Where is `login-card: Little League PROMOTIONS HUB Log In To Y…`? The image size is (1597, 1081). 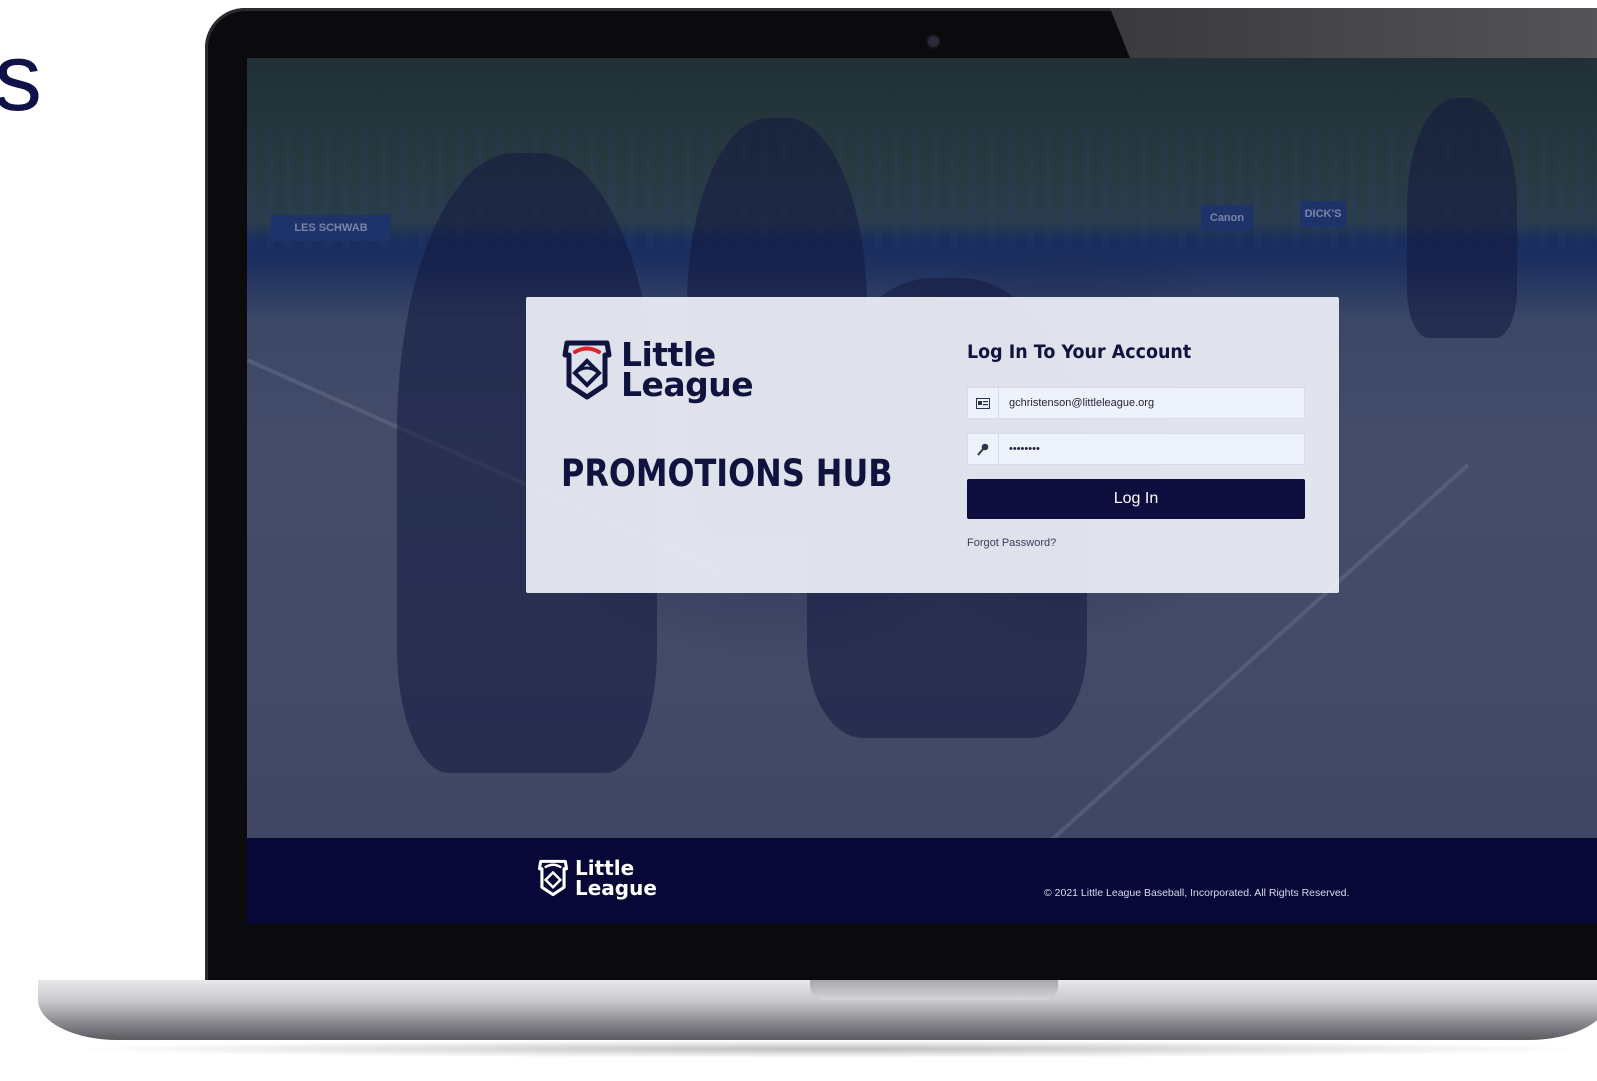 login-card: Little League PROMOTIONS HUB Log In To Y… is located at coordinates (932, 445).